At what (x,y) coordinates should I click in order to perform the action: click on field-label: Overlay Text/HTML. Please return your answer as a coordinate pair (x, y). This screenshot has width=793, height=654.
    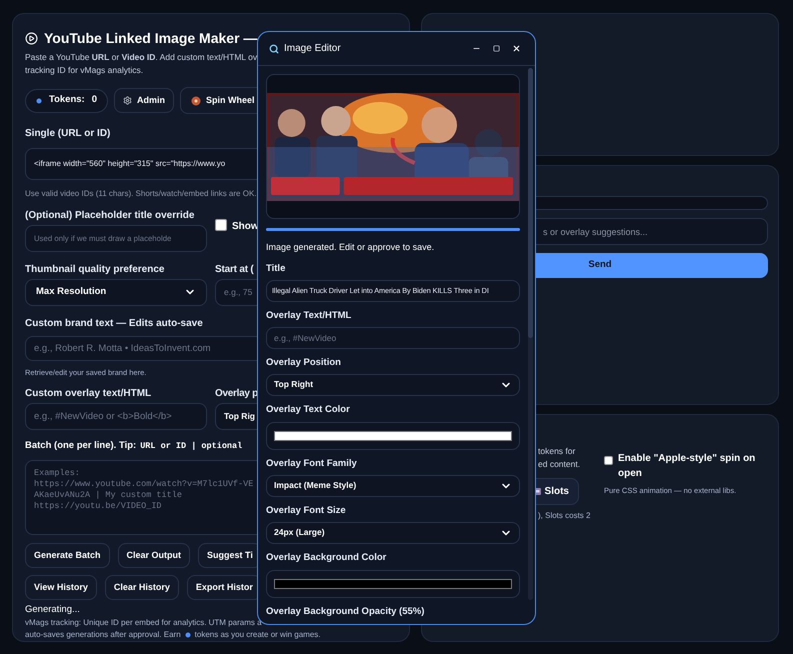
    Looking at the image, I should click on (309, 316).